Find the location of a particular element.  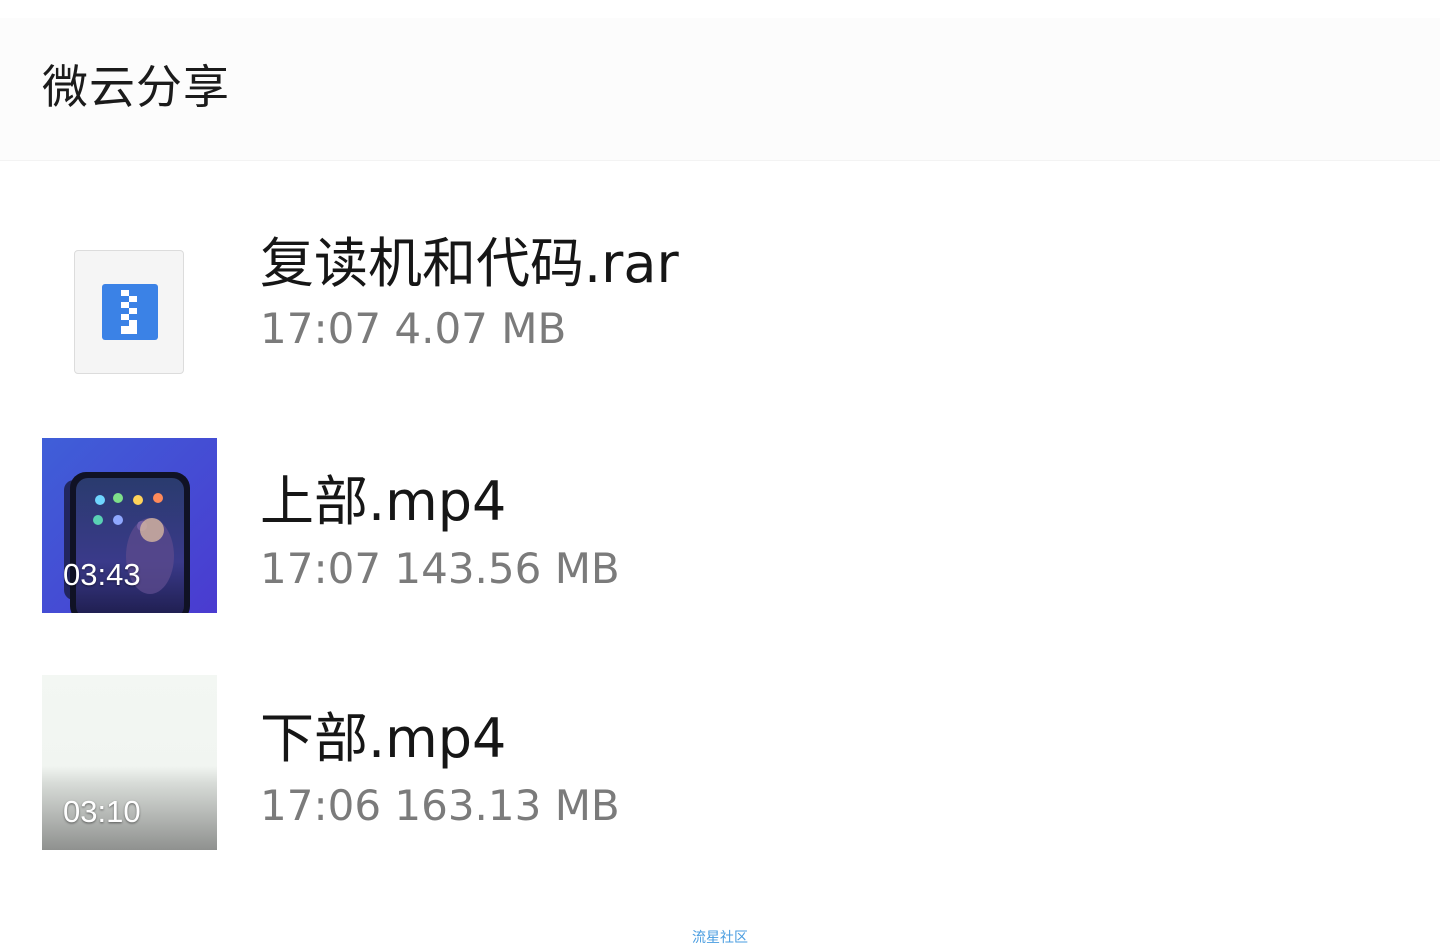

file-meta: 17:06 163.13 MB is located at coordinates (440, 805).